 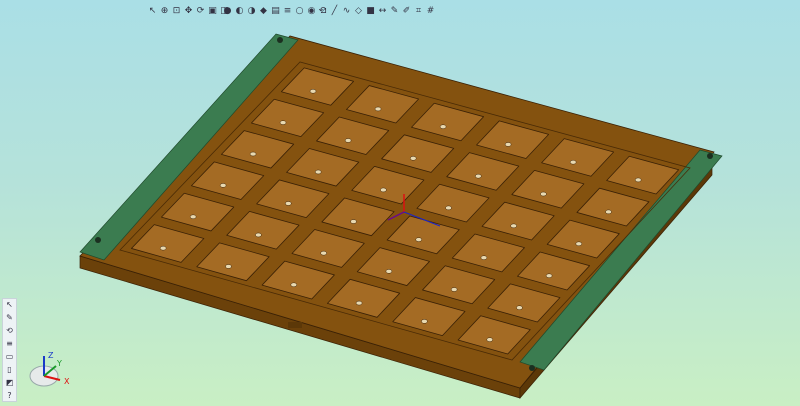 What do you see at coordinates (67, 381) in the screenshot?
I see `x-axis-label: X` at bounding box center [67, 381].